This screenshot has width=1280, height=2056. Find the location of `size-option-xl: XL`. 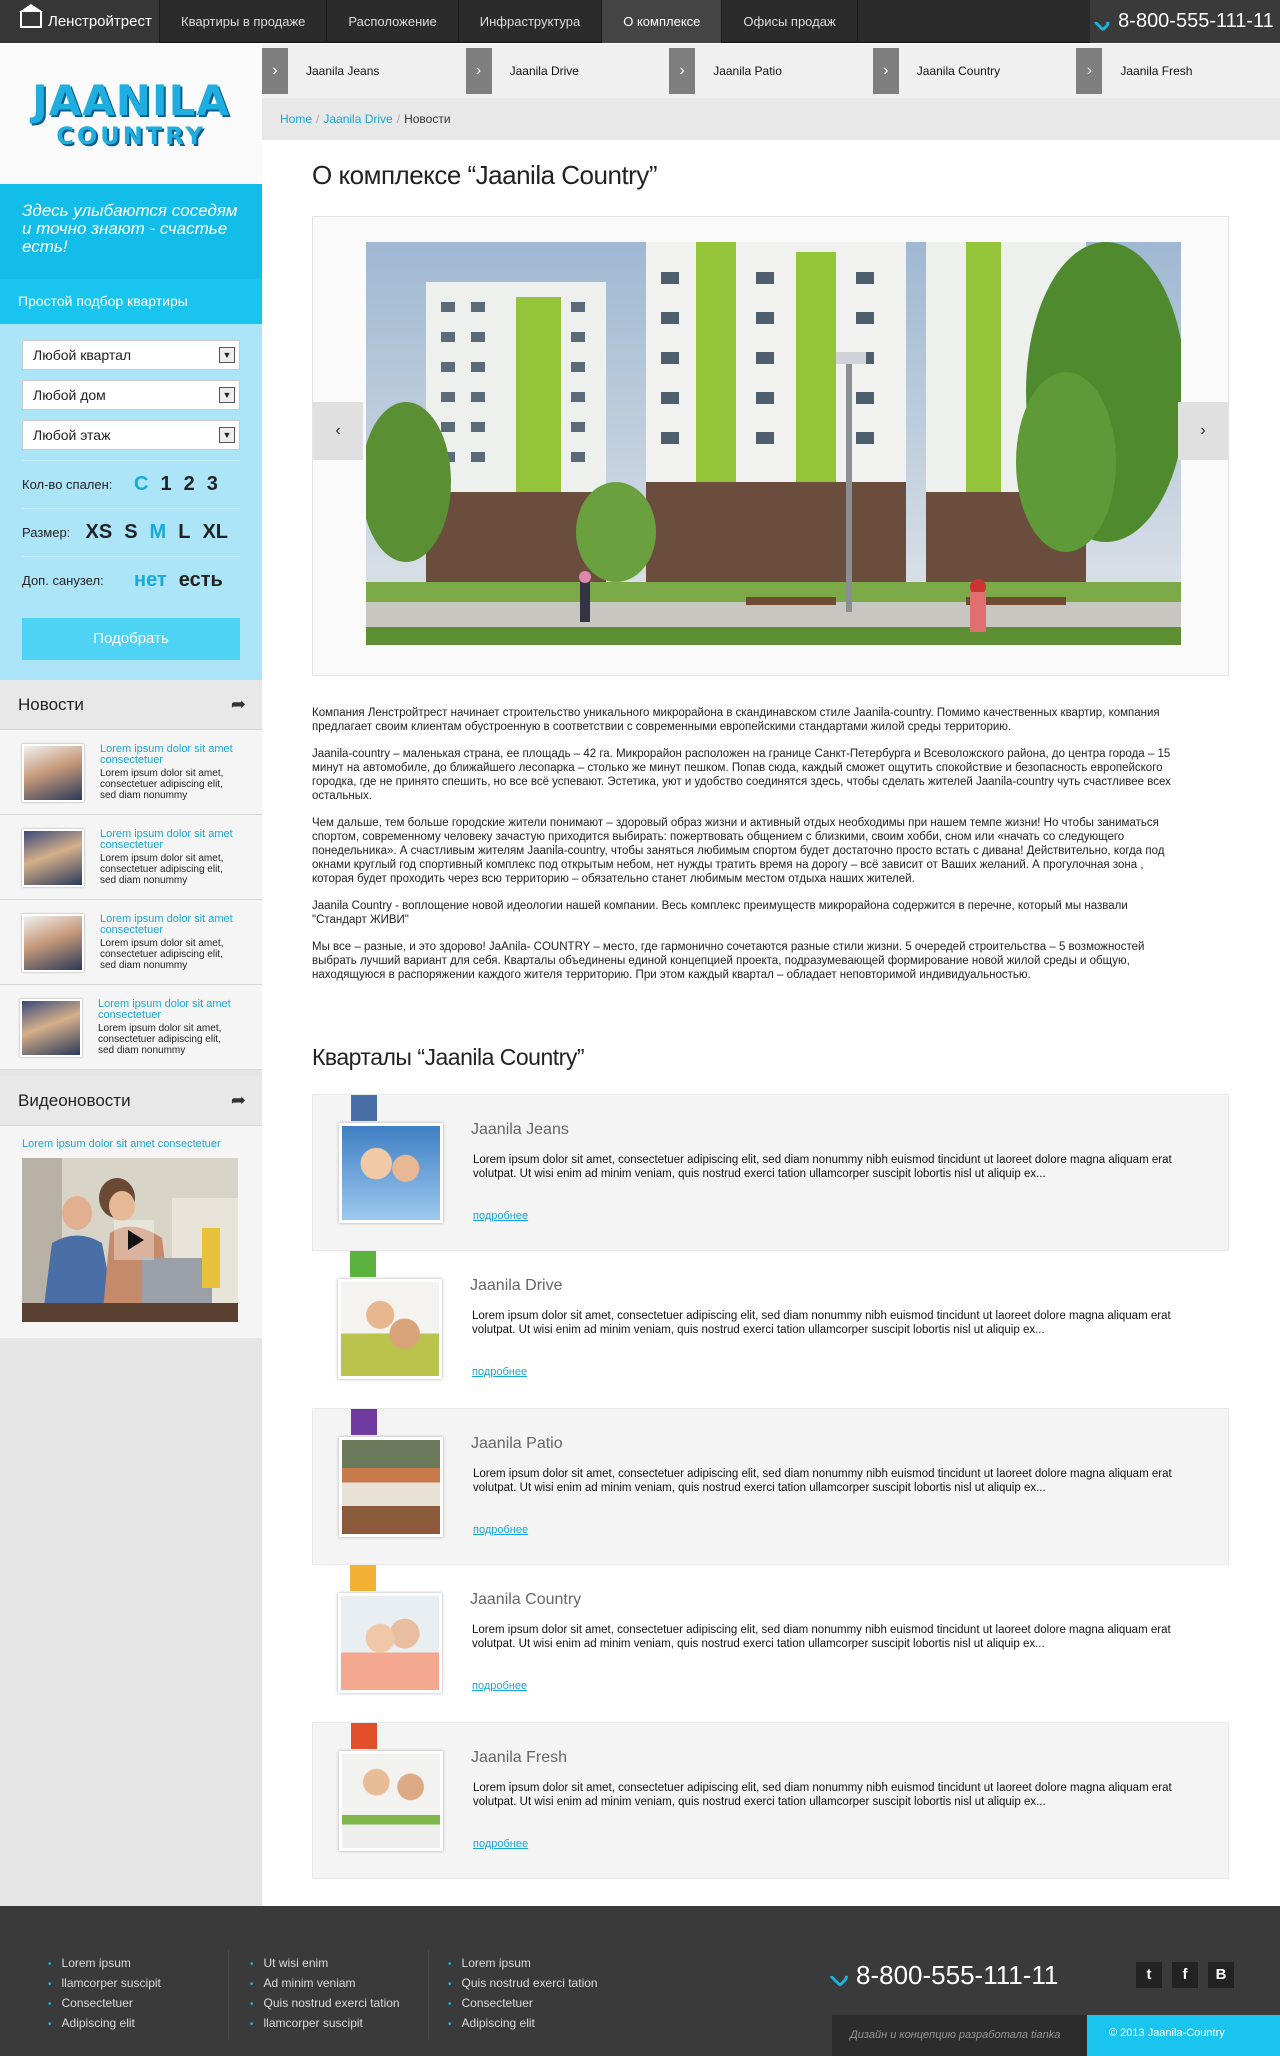

size-option-xl: XL is located at coordinates (215, 532).